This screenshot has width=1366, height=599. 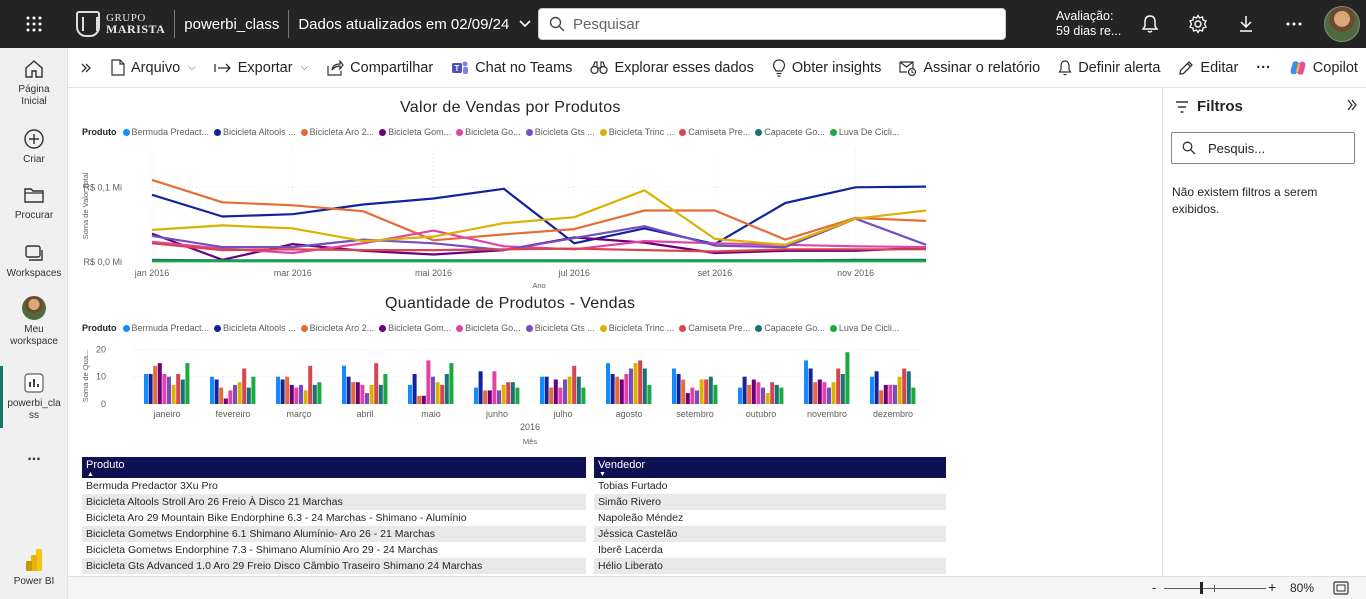 What do you see at coordinates (1198, 24) in the screenshot?
I see `gear-icon` at bounding box center [1198, 24].